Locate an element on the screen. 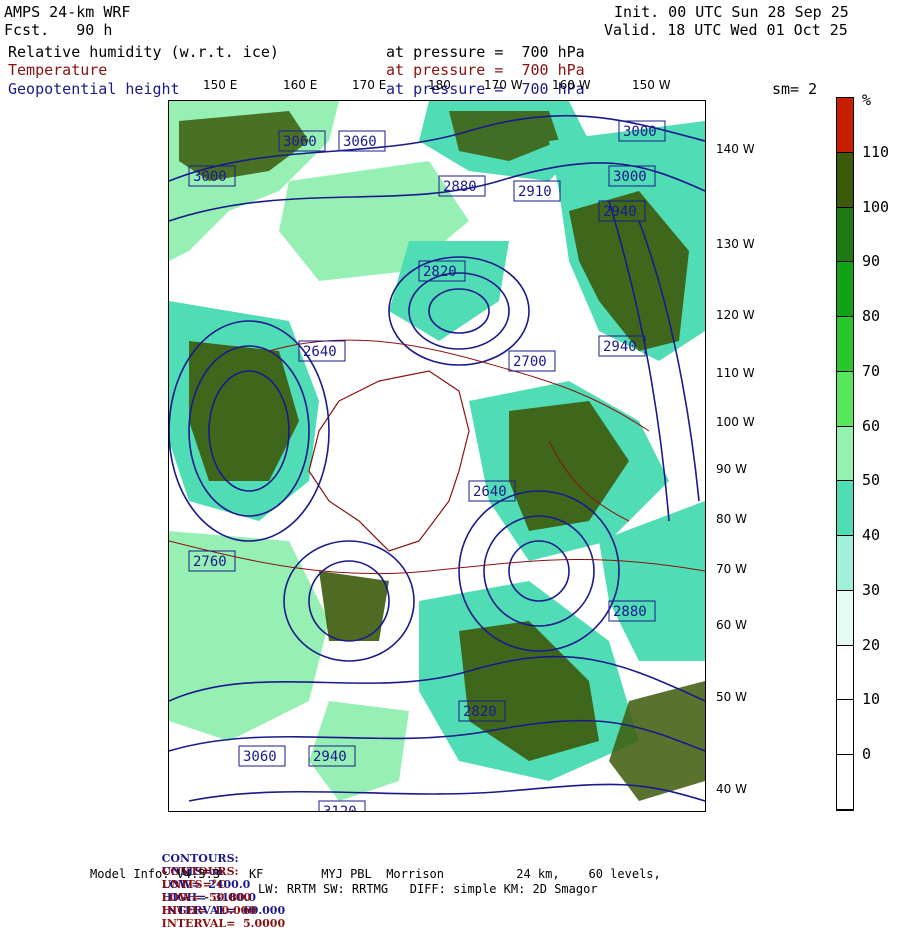 The image size is (900, 930). lon-label-right: 50 W is located at coordinates (731, 697).